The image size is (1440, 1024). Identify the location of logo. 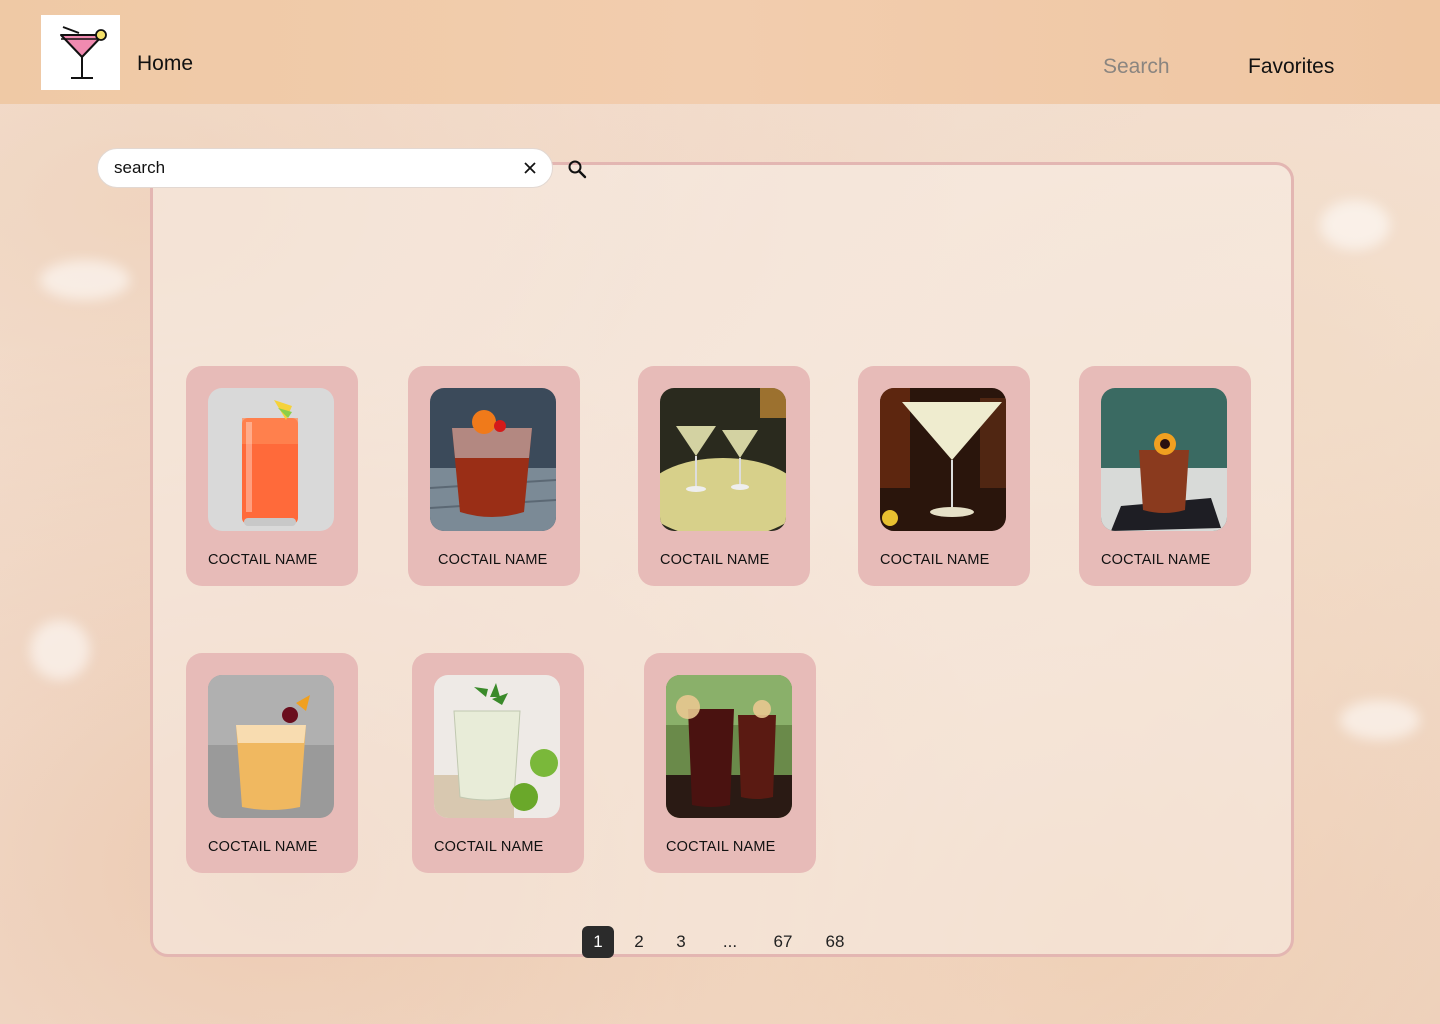
(80, 52).